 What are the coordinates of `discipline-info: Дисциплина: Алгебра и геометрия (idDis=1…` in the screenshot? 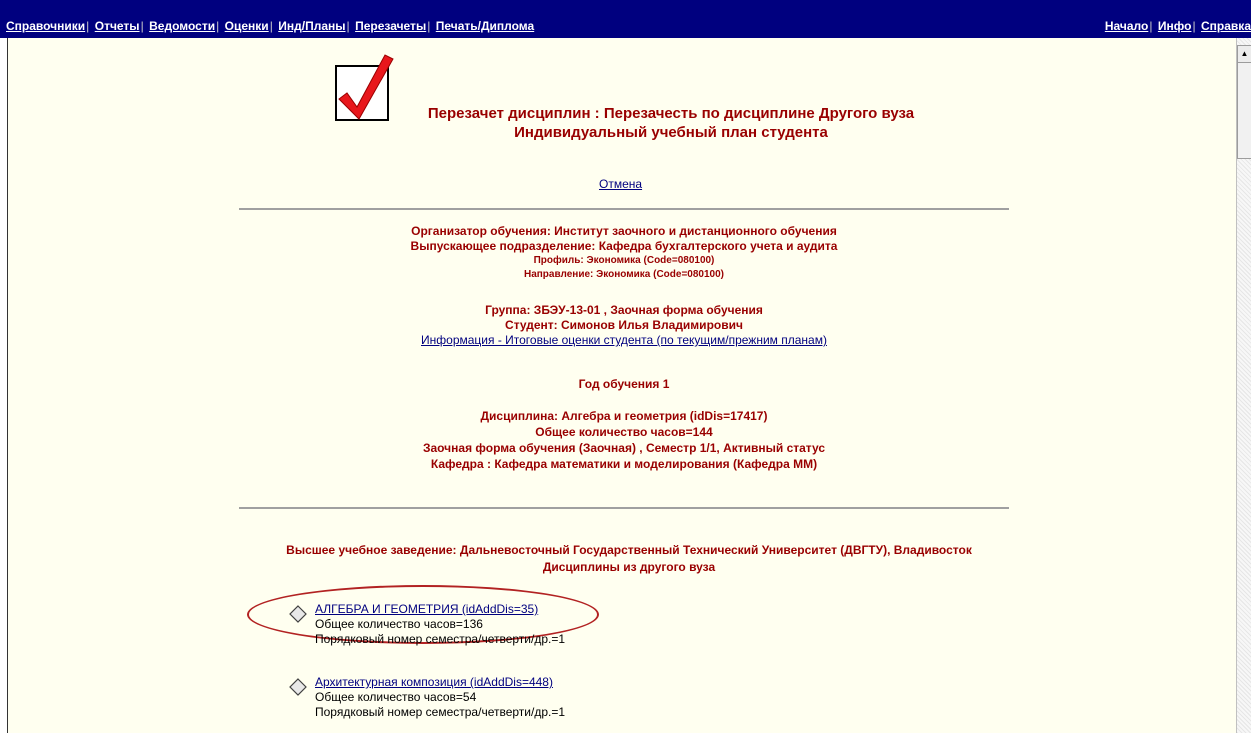 It's located at (624, 440).